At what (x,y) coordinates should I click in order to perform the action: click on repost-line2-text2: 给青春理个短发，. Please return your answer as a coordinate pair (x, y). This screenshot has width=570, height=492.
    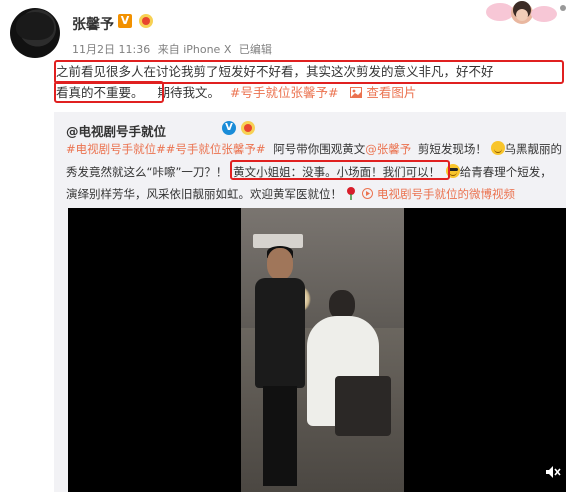
    Looking at the image, I should click on (505, 172).